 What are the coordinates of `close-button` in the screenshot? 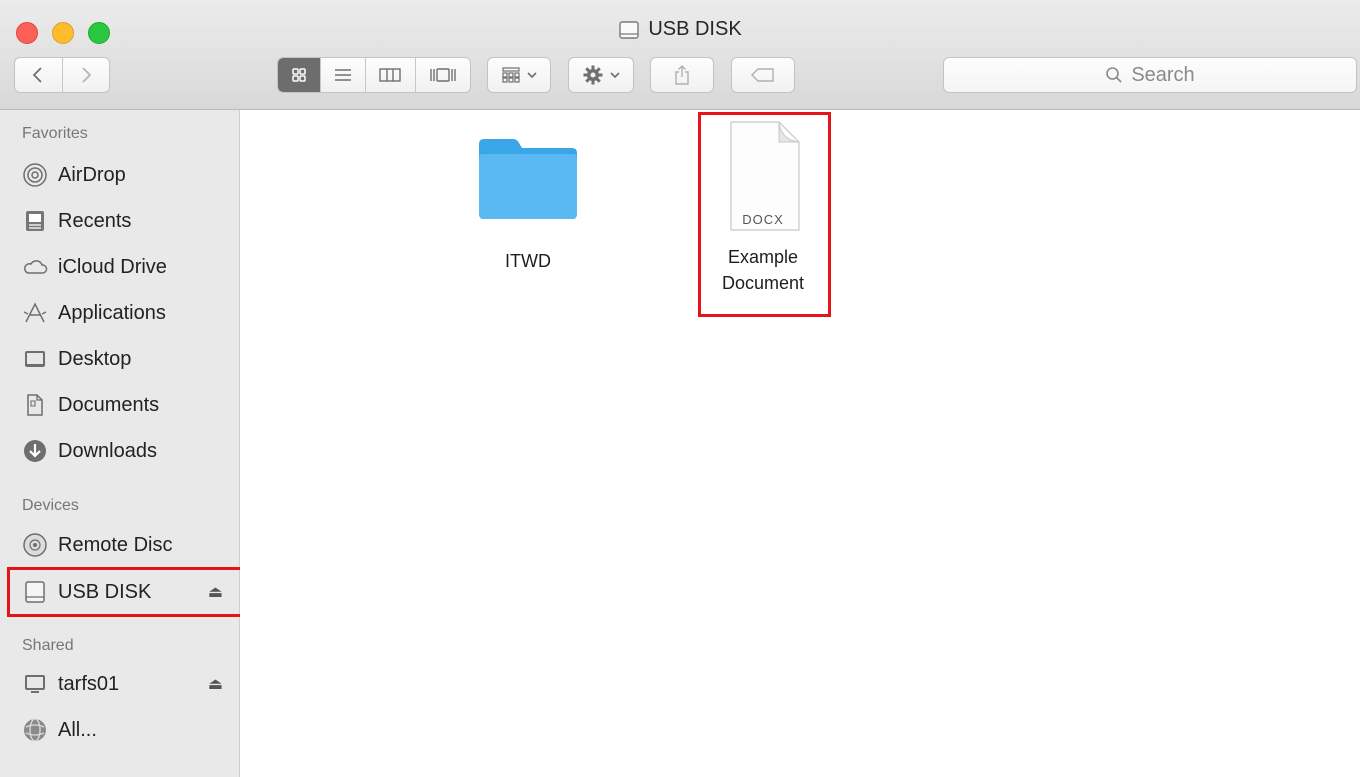 It's located at (27, 33).